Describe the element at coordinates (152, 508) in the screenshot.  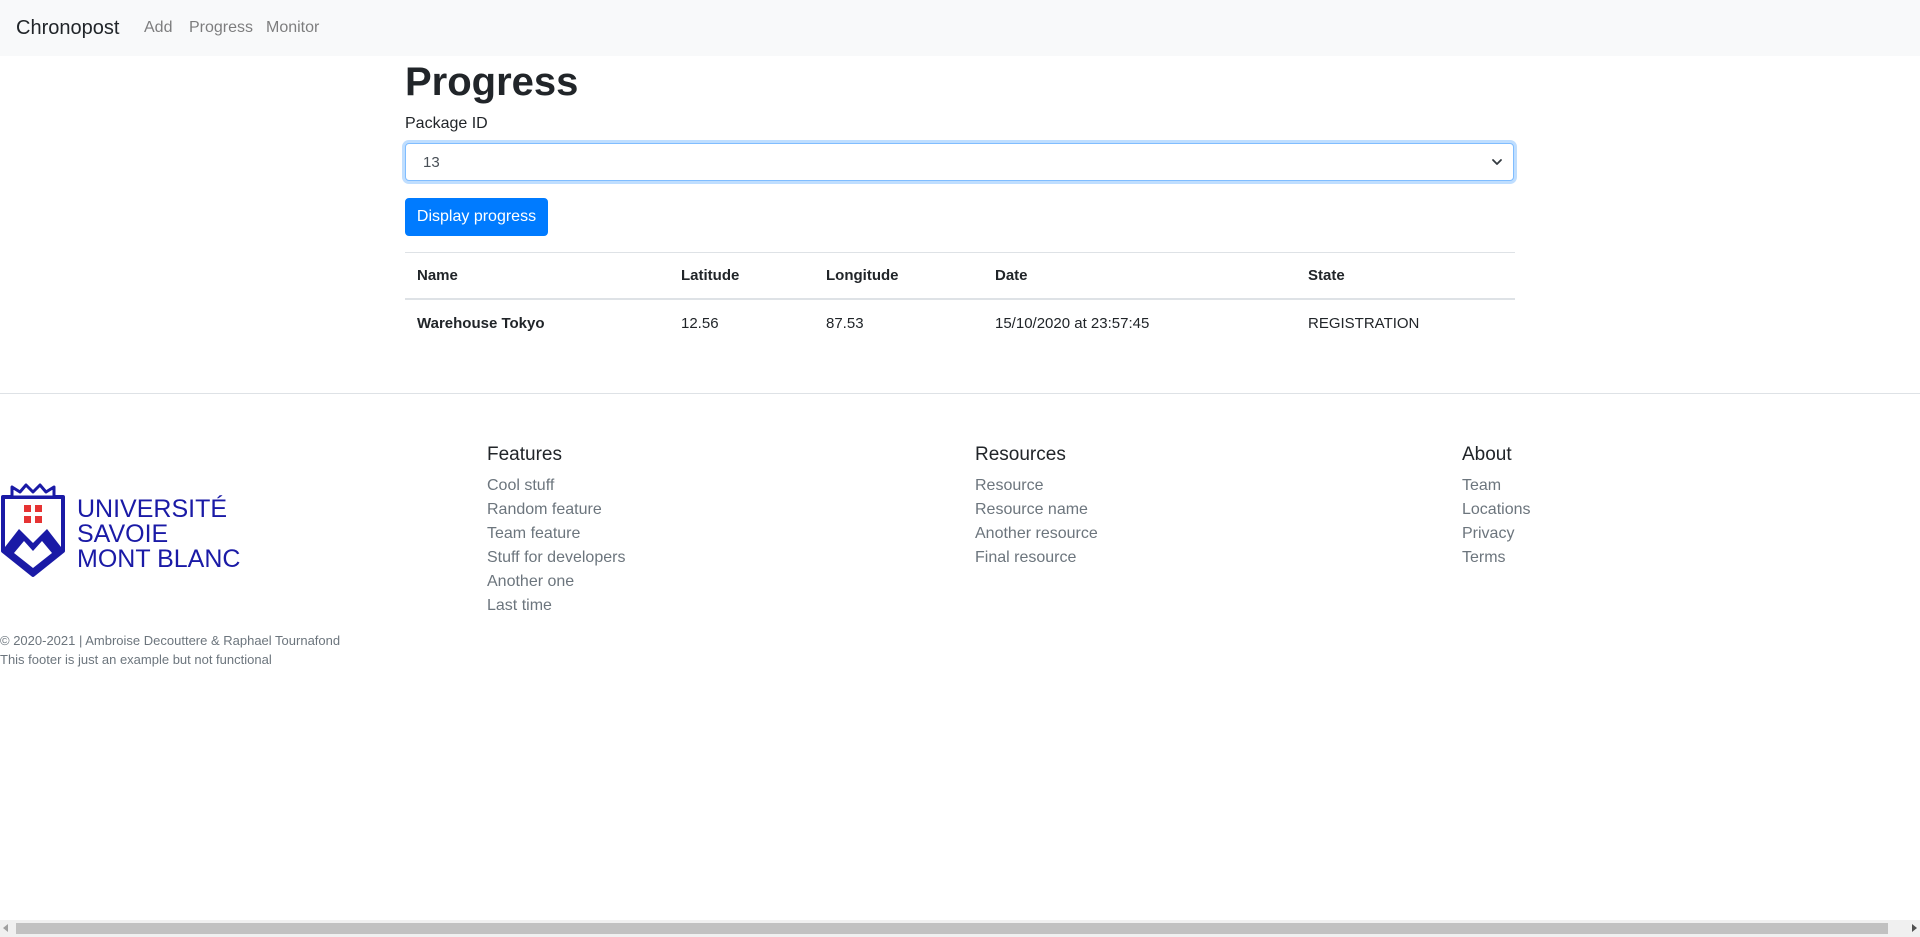
I see `logo-line-1: UNIVERSITÉ` at that location.